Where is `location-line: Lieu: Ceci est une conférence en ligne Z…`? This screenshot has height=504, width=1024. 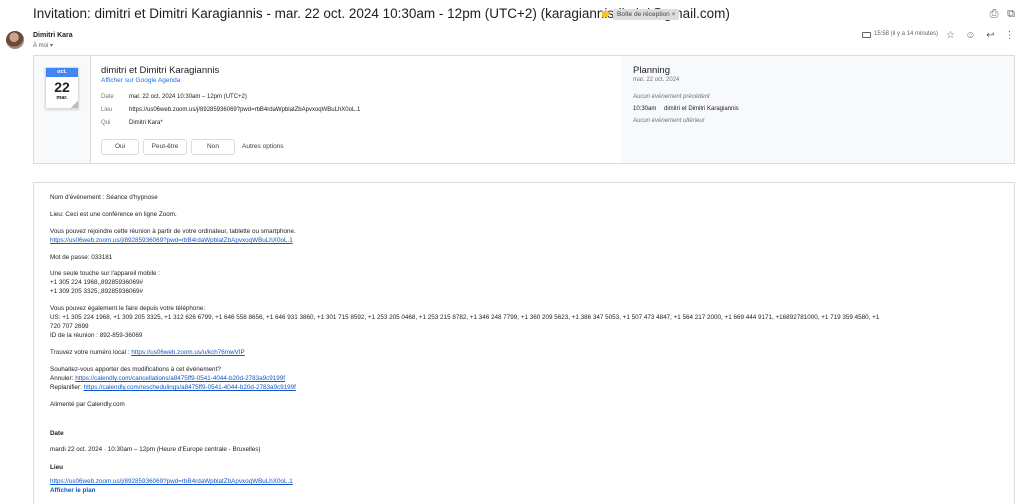 location-line: Lieu: Ceci est une conférence en ligne Z… is located at coordinates (113, 214).